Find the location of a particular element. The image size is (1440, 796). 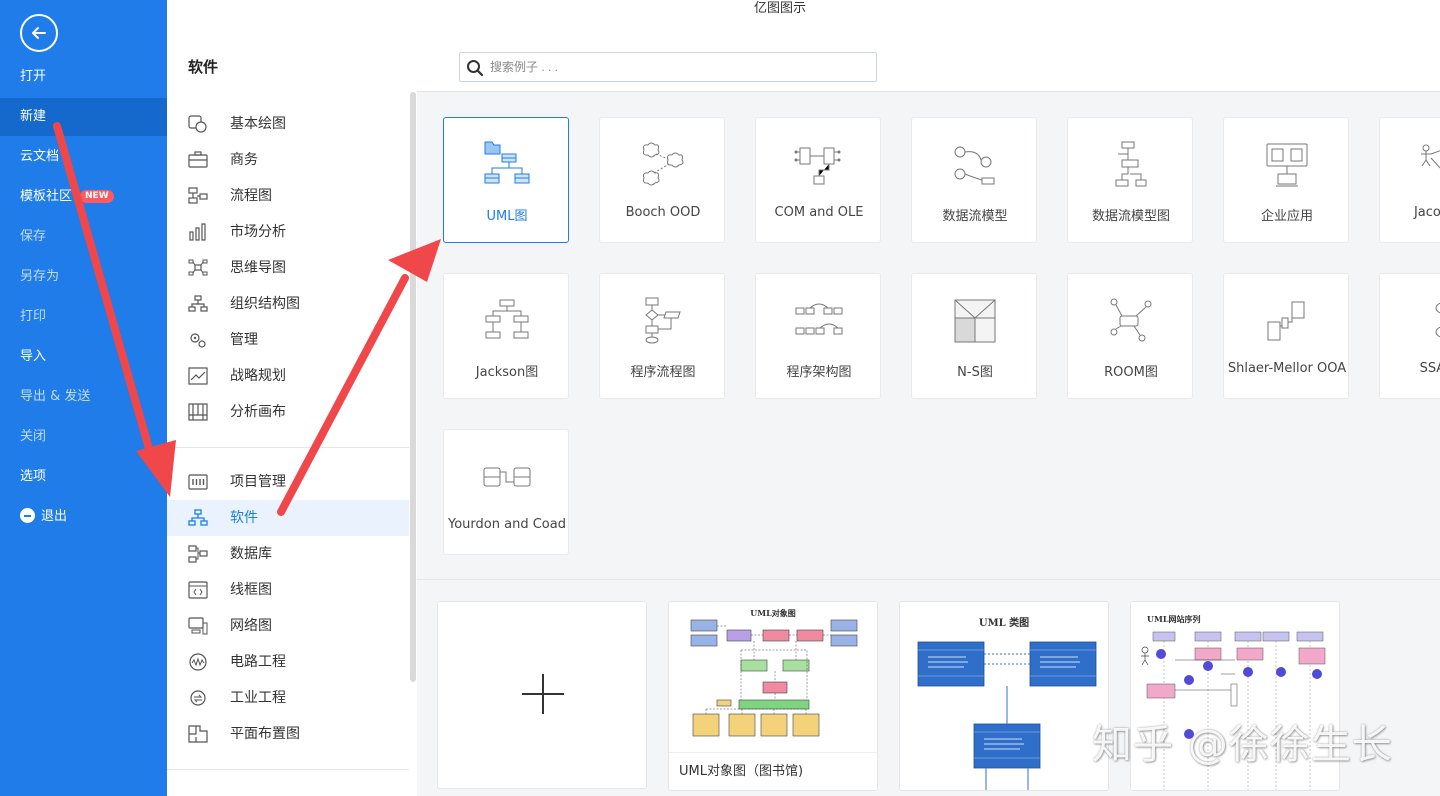

program-architecture-icon is located at coordinates (819, 319).